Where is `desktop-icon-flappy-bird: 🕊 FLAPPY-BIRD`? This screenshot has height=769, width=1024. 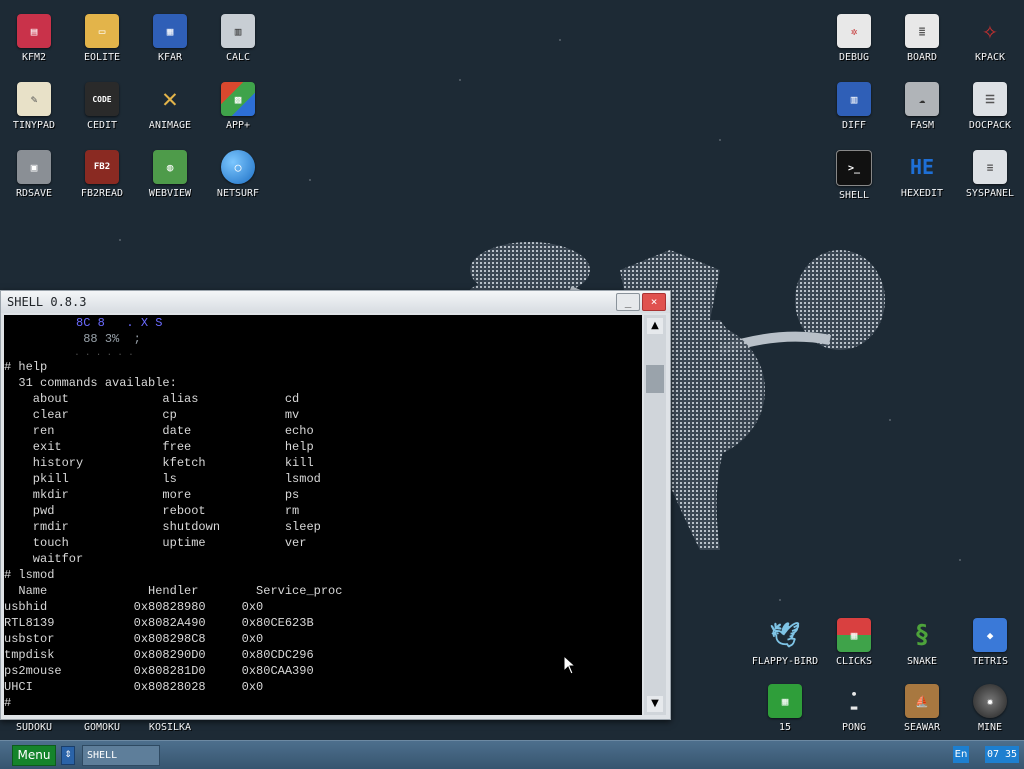
desktop-icon-flappy-bird: 🕊 FLAPPY-BIRD is located at coordinates (785, 643).